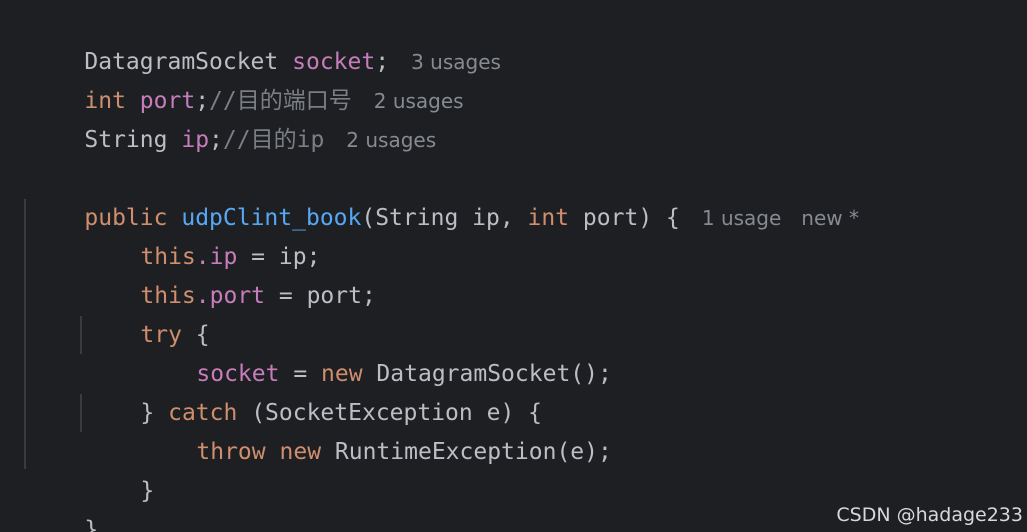 This screenshot has width=1027, height=532. What do you see at coordinates (202, 234) in the screenshot?
I see `code-line-assign-ip: this.ip = ip;` at bounding box center [202, 234].